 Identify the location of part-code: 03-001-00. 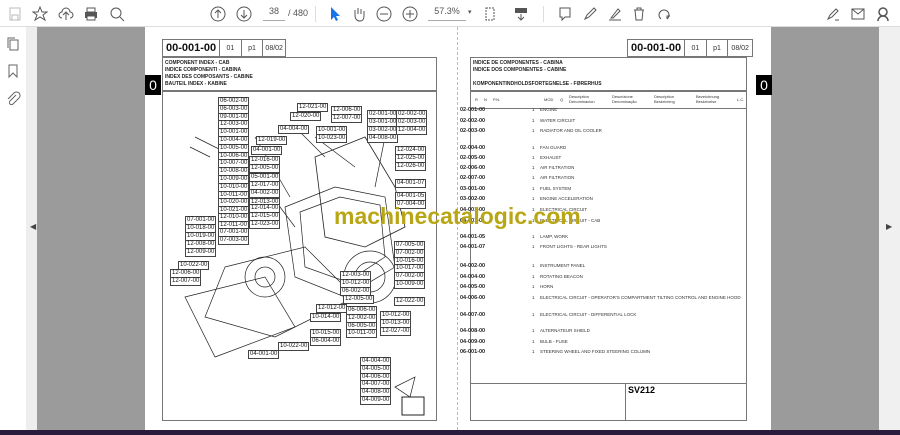
(473, 189).